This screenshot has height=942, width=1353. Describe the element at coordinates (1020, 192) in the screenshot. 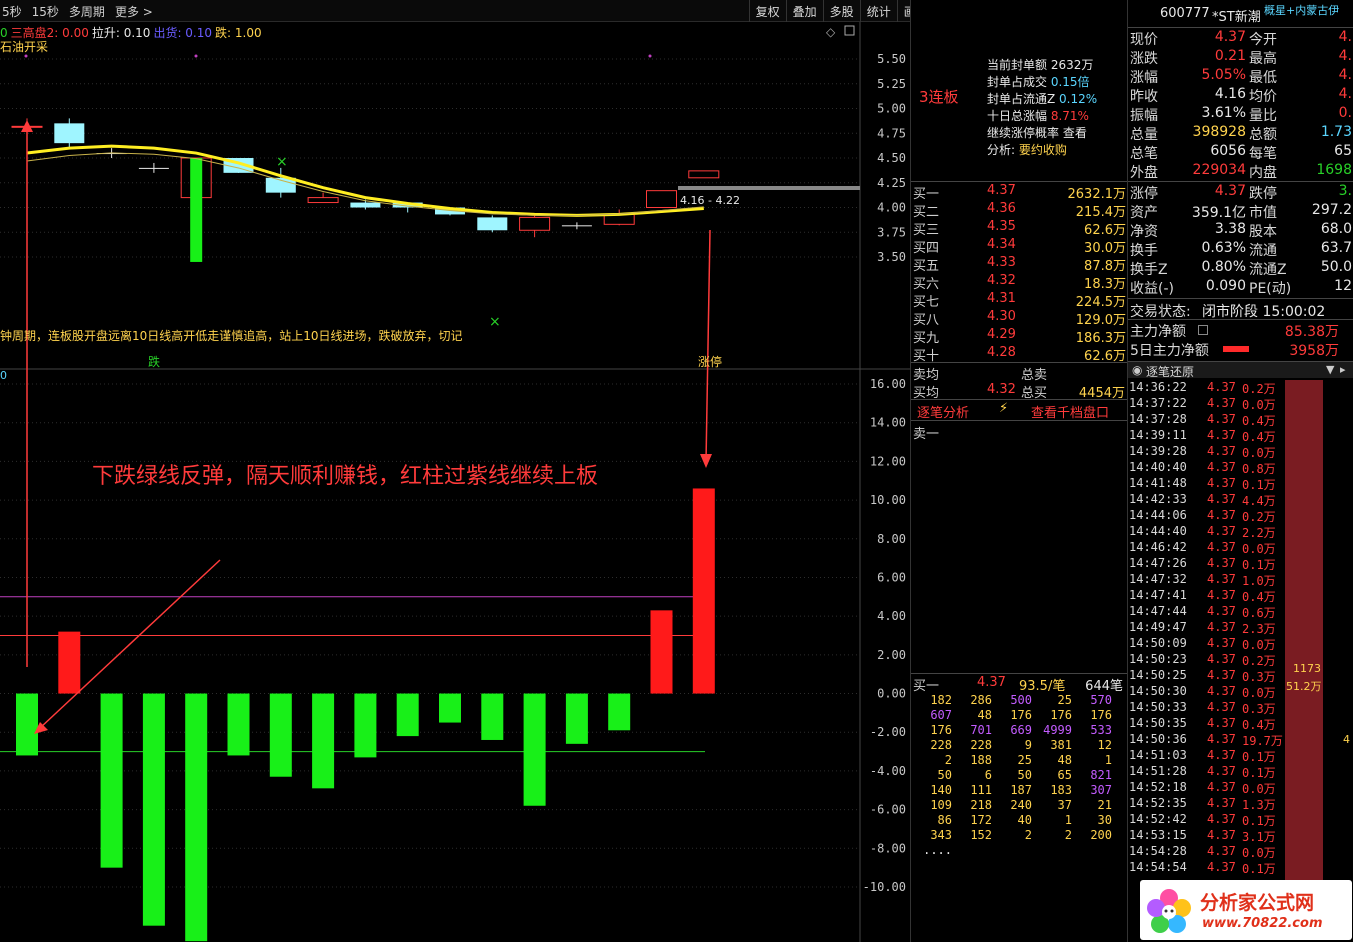

I see `buy-level-1: 买一 4.37 2632.1万` at that location.